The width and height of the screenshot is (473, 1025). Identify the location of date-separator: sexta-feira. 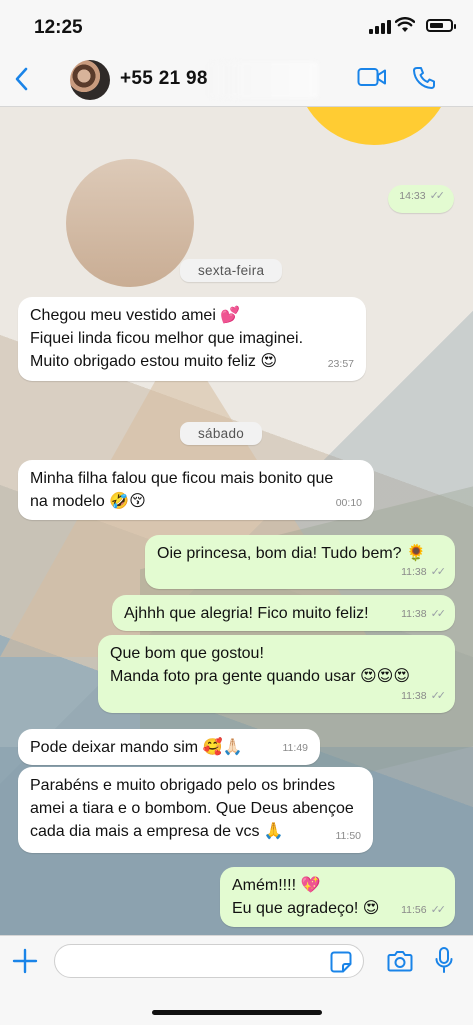
(231, 270).